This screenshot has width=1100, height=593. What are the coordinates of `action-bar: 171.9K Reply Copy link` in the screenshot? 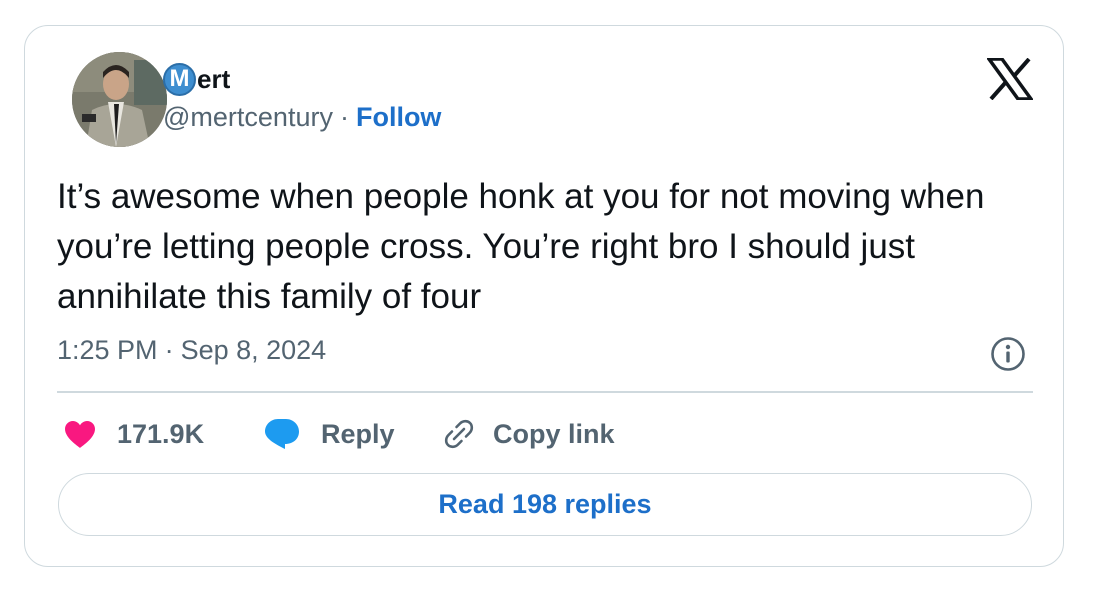 It's located at (340, 434).